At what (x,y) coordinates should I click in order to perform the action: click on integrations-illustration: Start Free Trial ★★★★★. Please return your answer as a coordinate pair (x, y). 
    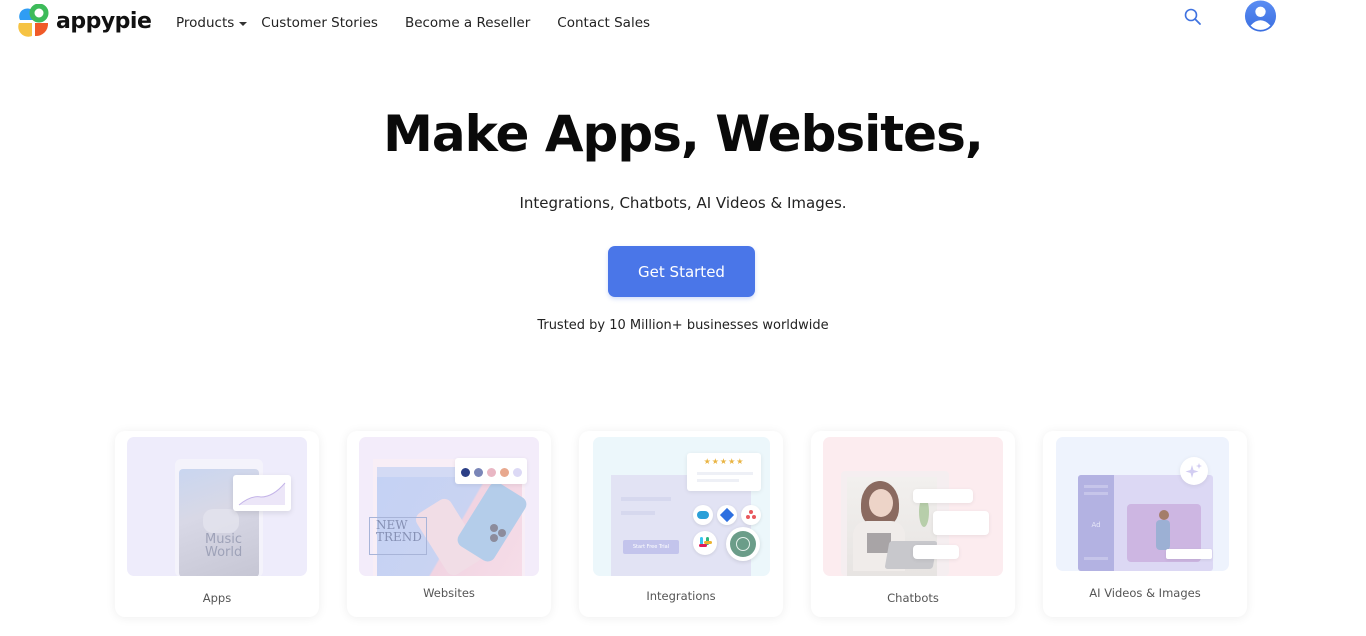
    Looking at the image, I should click on (681, 506).